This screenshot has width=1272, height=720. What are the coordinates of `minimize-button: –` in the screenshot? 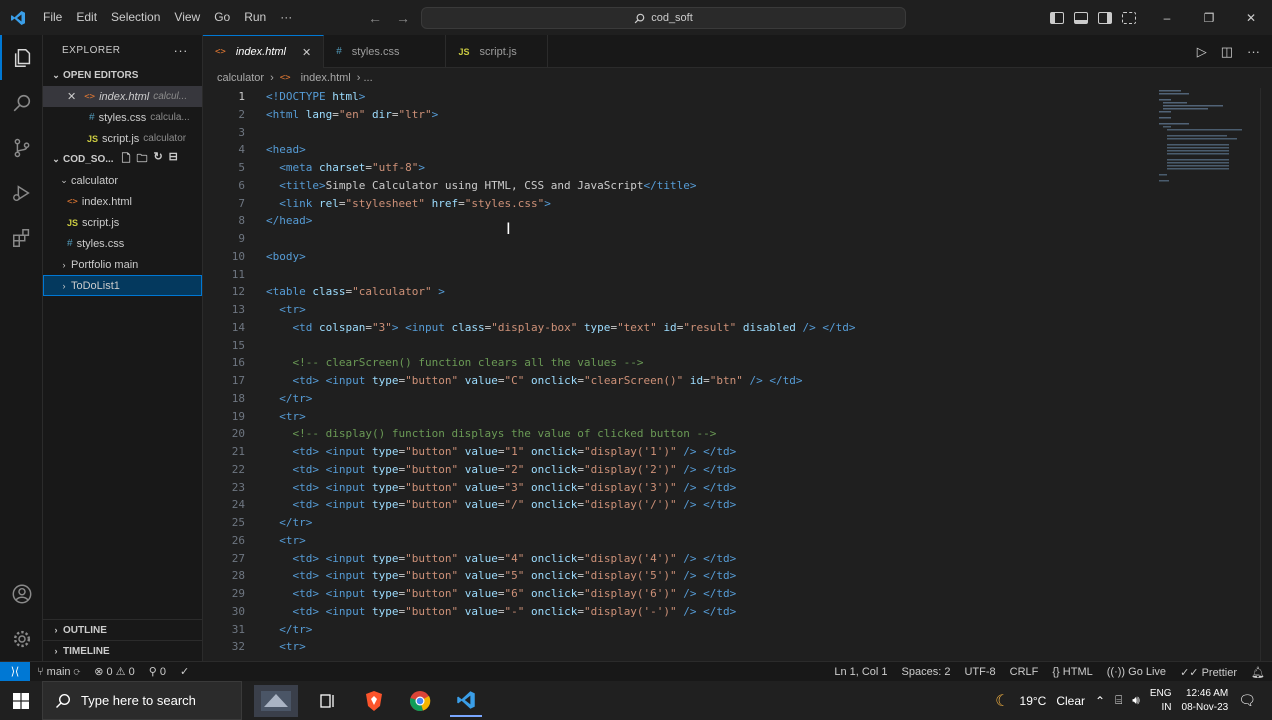 It's located at (1167, 17).